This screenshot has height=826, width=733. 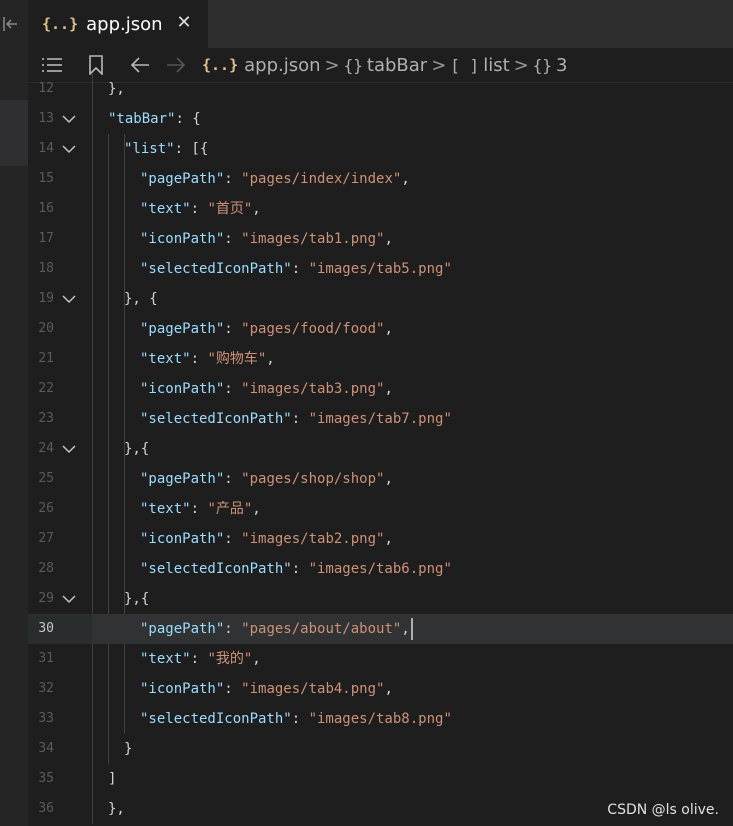 I want to click on json-file-icon: {..}, so click(x=60, y=24).